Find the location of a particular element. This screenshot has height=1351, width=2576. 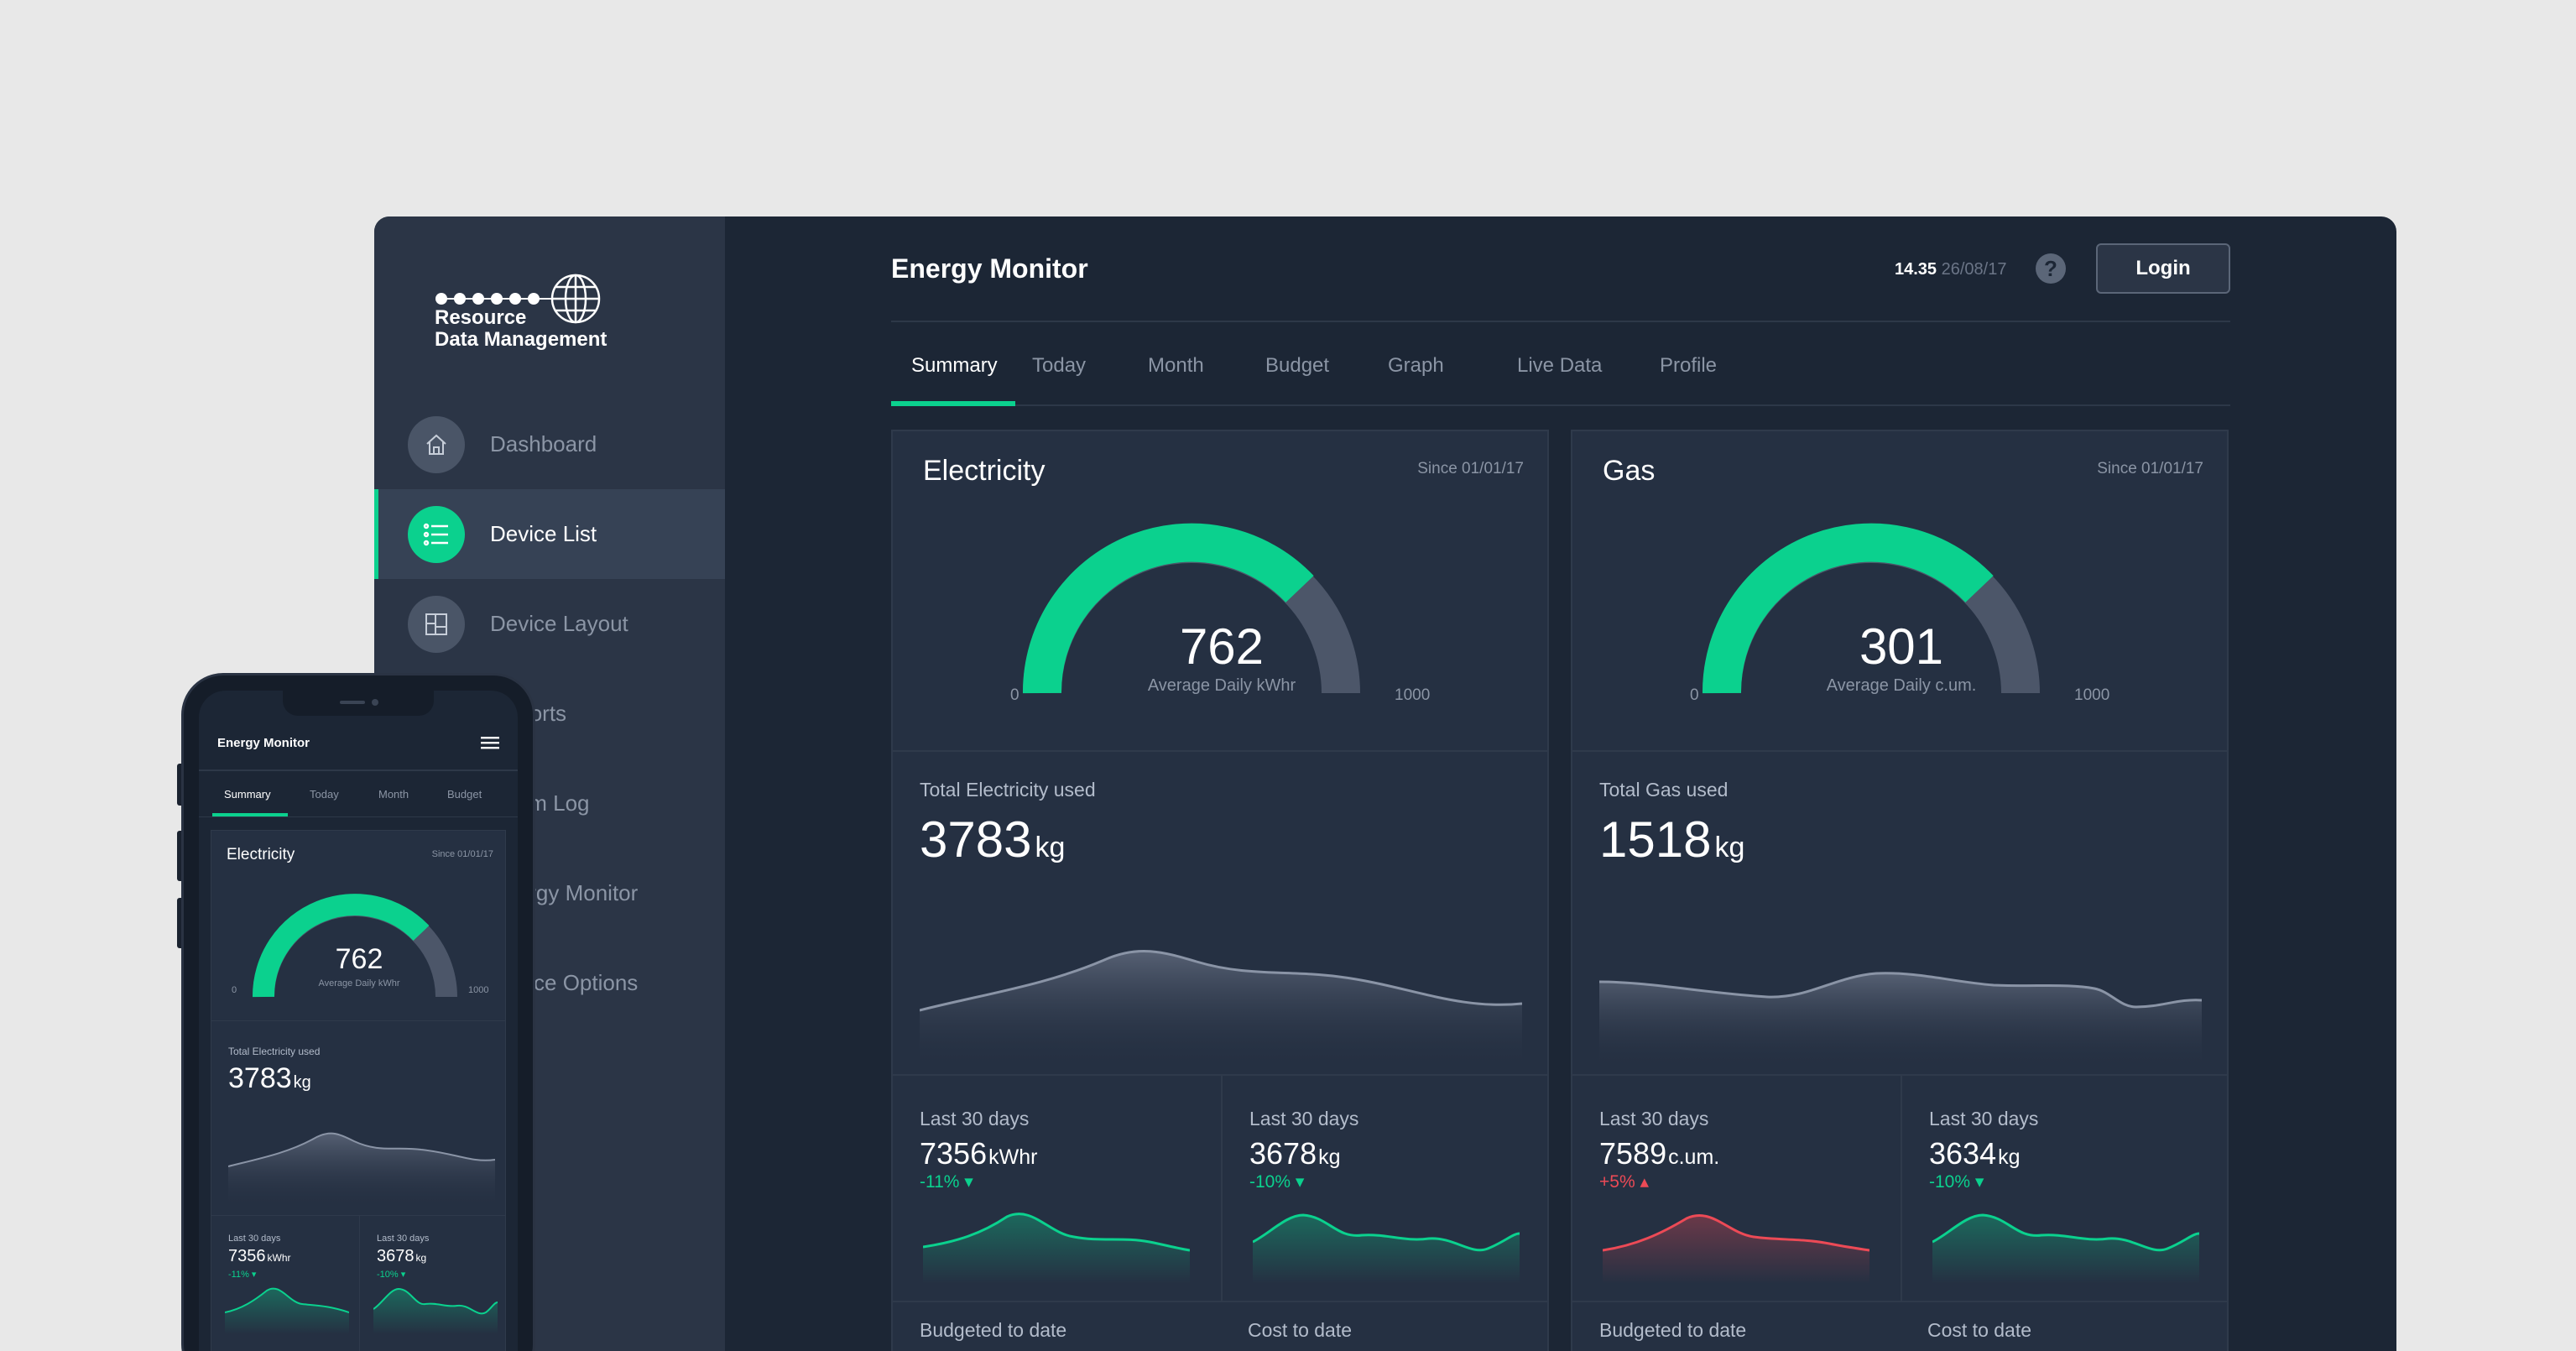

sidebar-item-device-layout: Device Layout is located at coordinates (549, 624).